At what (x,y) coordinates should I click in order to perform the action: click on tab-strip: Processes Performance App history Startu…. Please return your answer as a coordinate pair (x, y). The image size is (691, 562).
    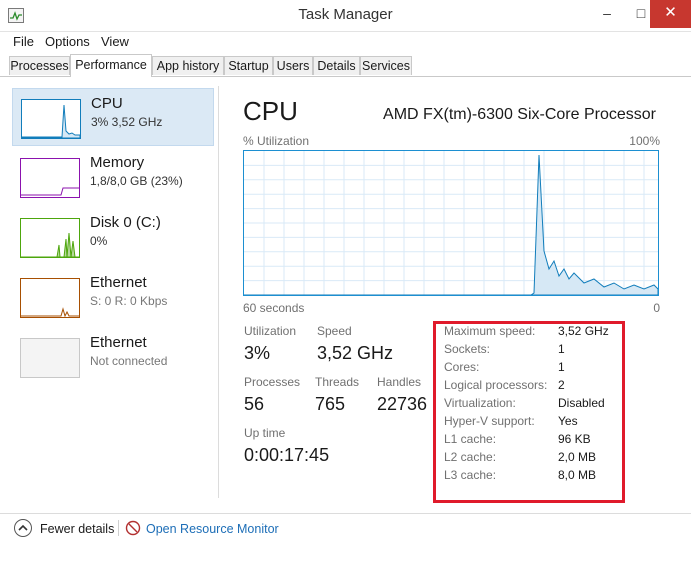
    Looking at the image, I should click on (345, 65).